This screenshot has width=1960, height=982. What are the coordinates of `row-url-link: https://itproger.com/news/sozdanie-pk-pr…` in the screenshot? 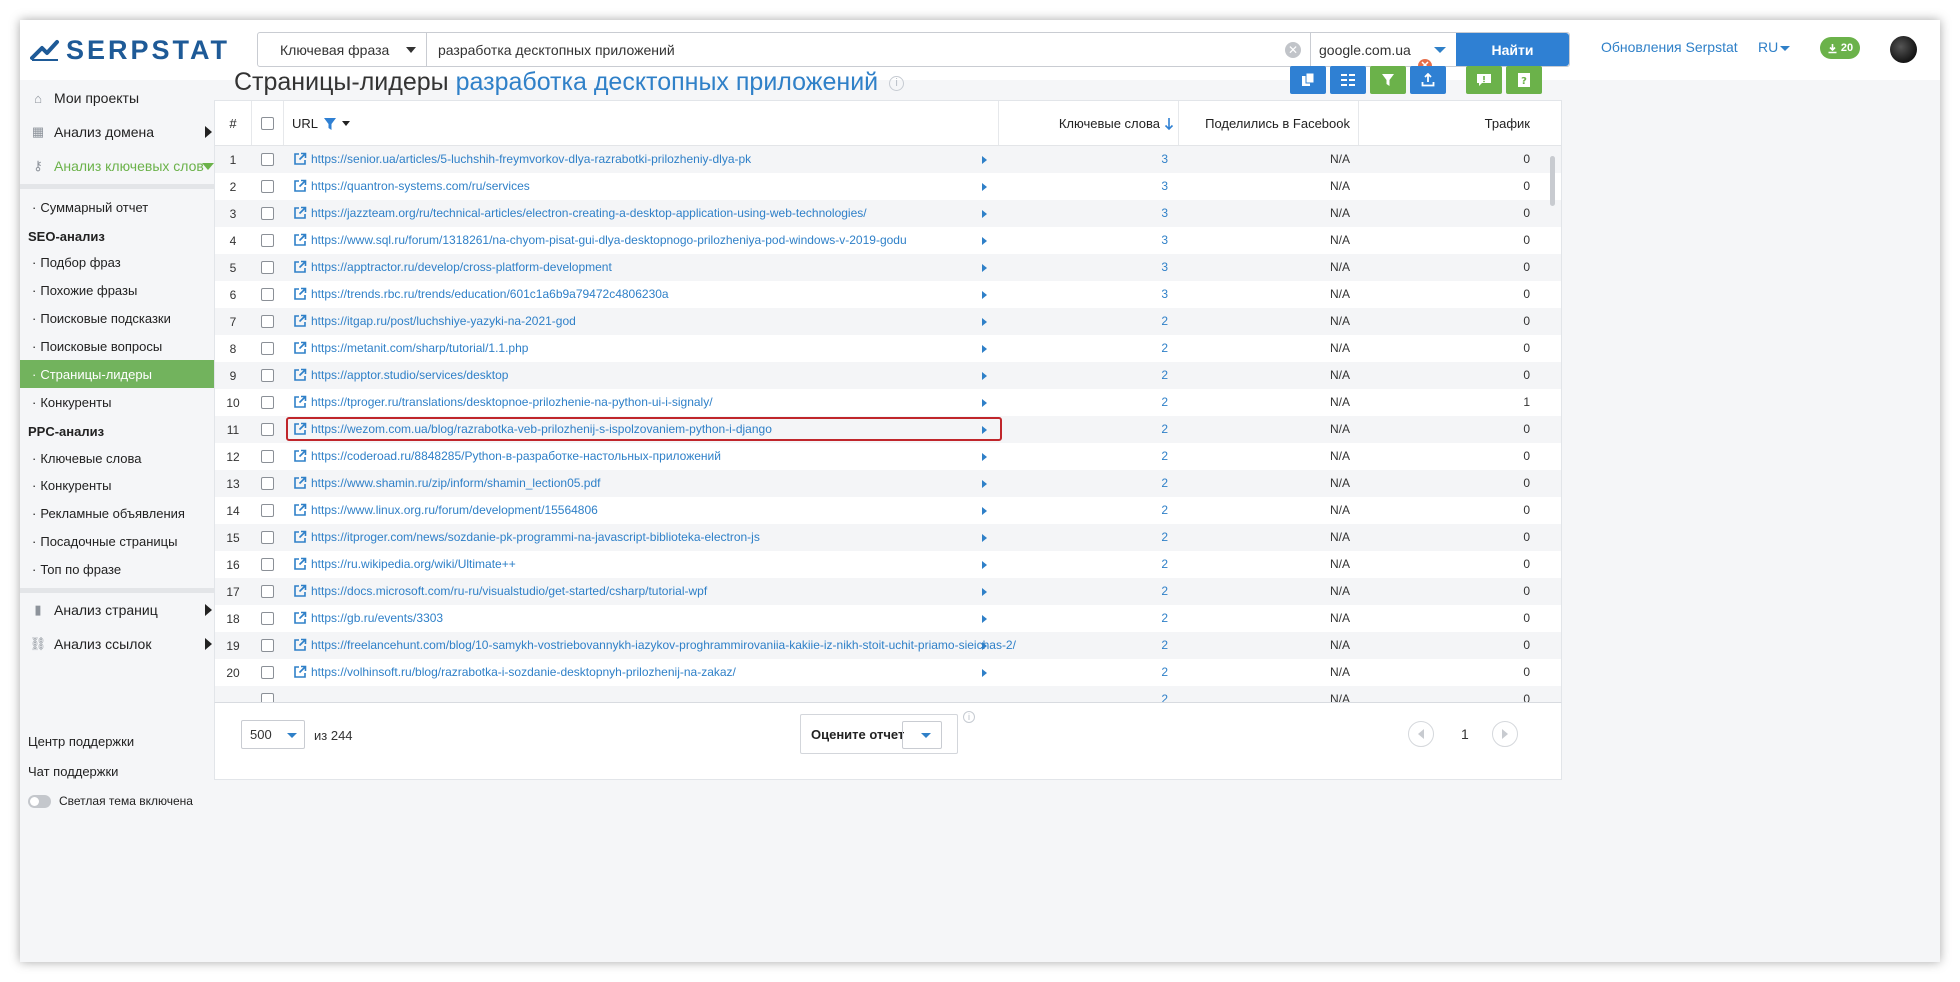 It's located at (535, 537).